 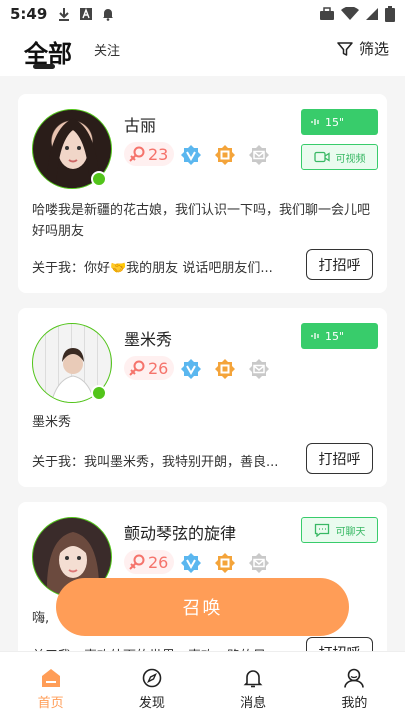 I want to click on filter-icon, so click(x=345, y=48).